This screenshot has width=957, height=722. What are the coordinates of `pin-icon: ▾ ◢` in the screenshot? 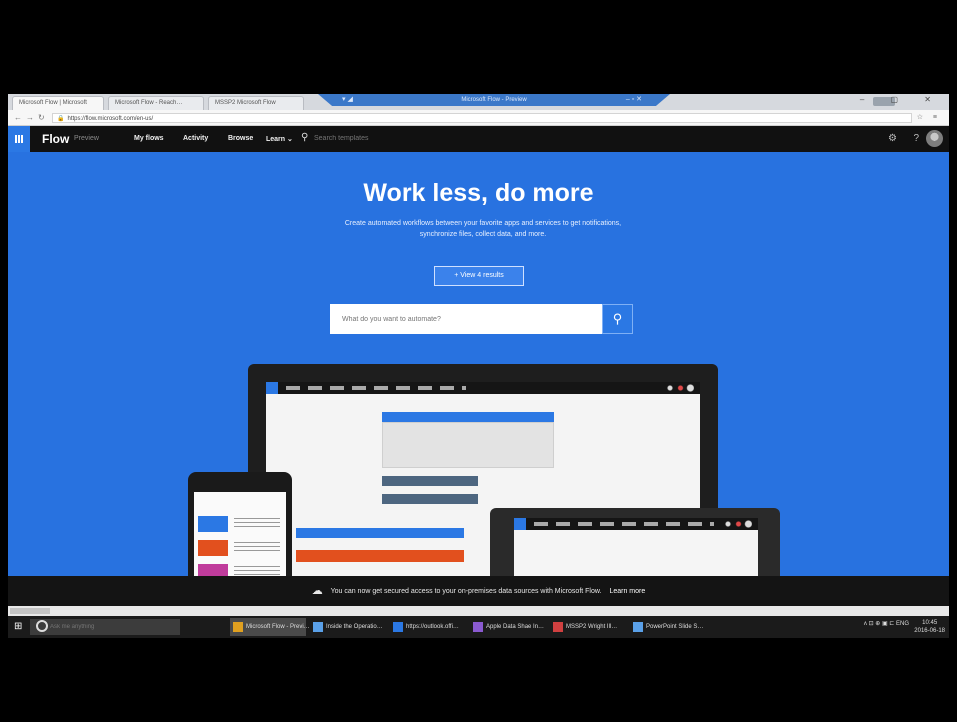 It's located at (347, 100).